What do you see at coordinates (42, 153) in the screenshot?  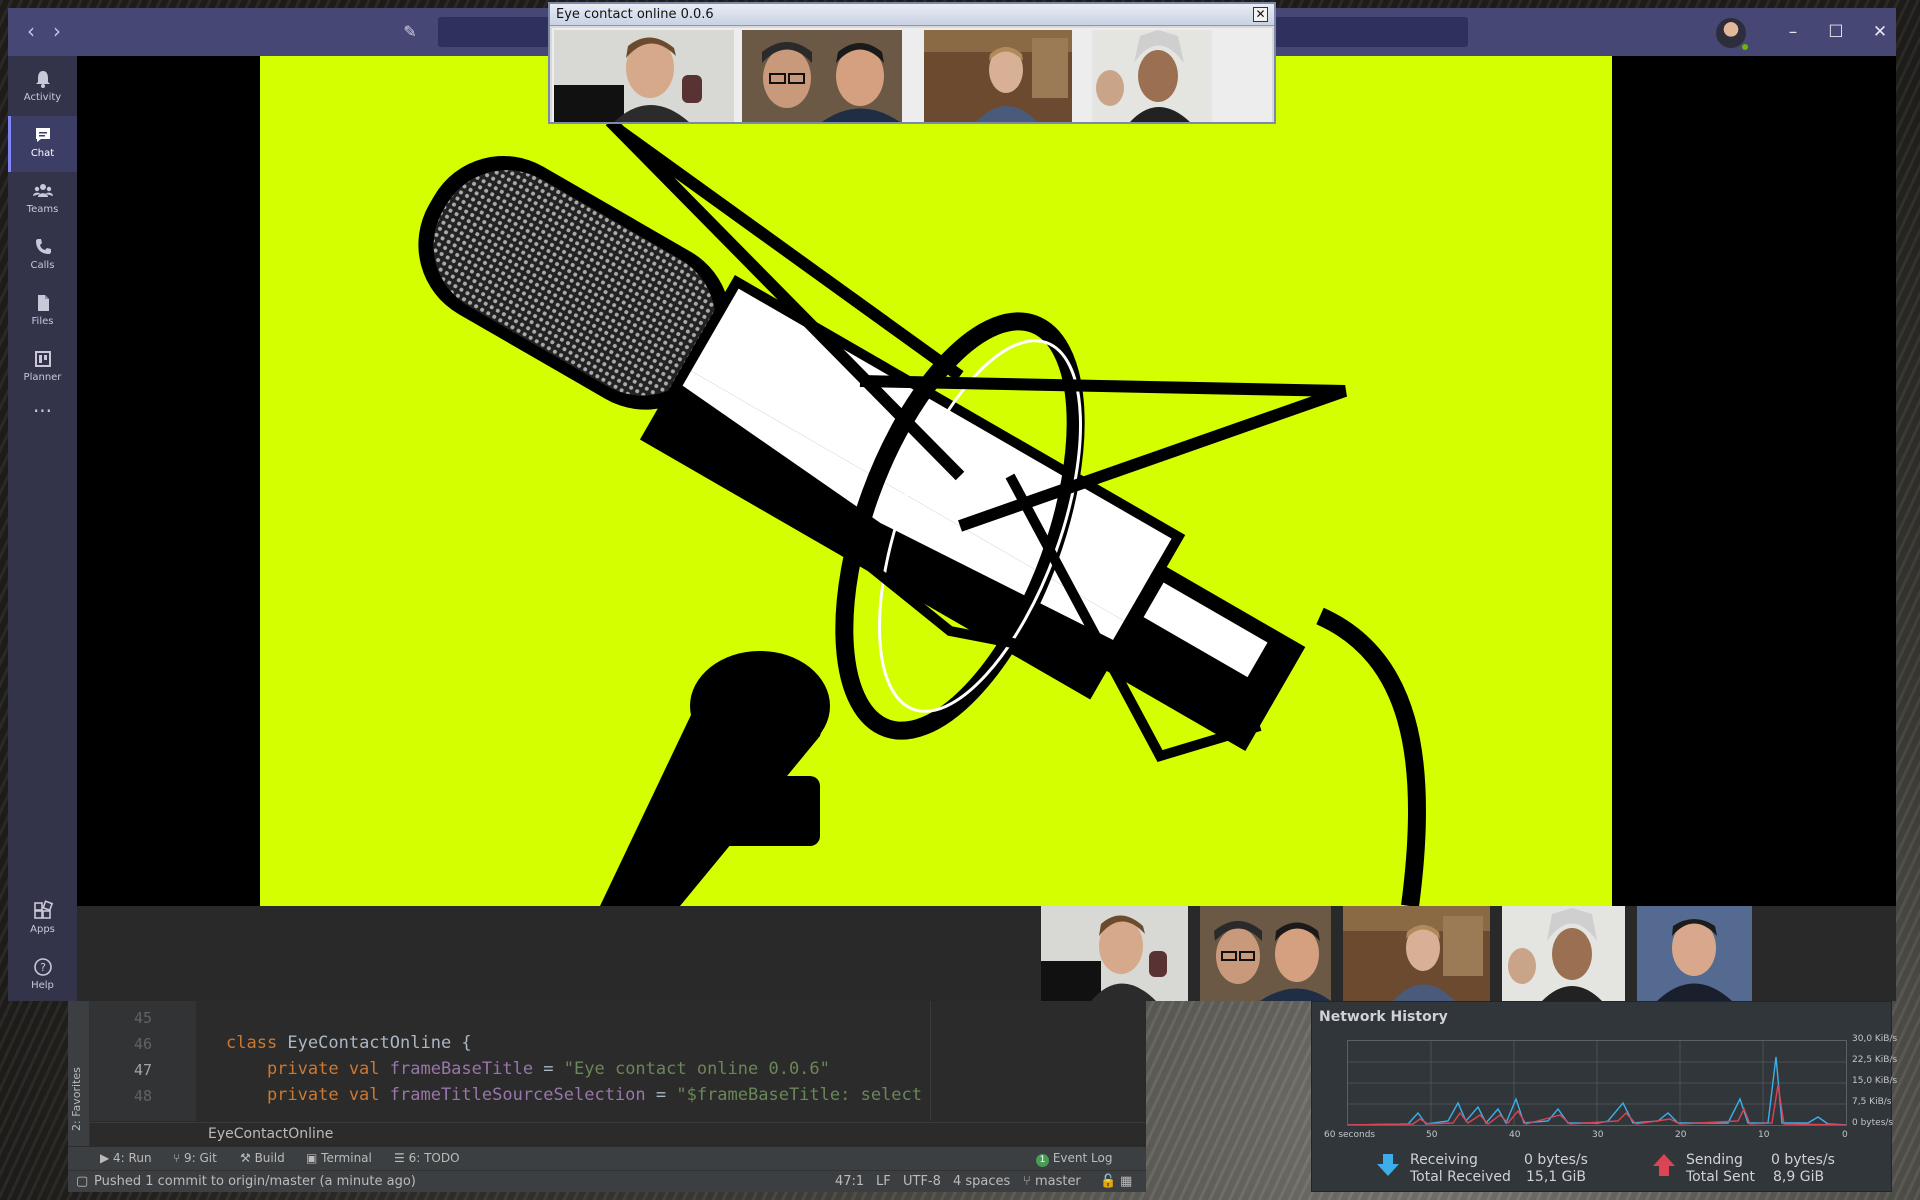 I see `rail-label: Chat` at bounding box center [42, 153].